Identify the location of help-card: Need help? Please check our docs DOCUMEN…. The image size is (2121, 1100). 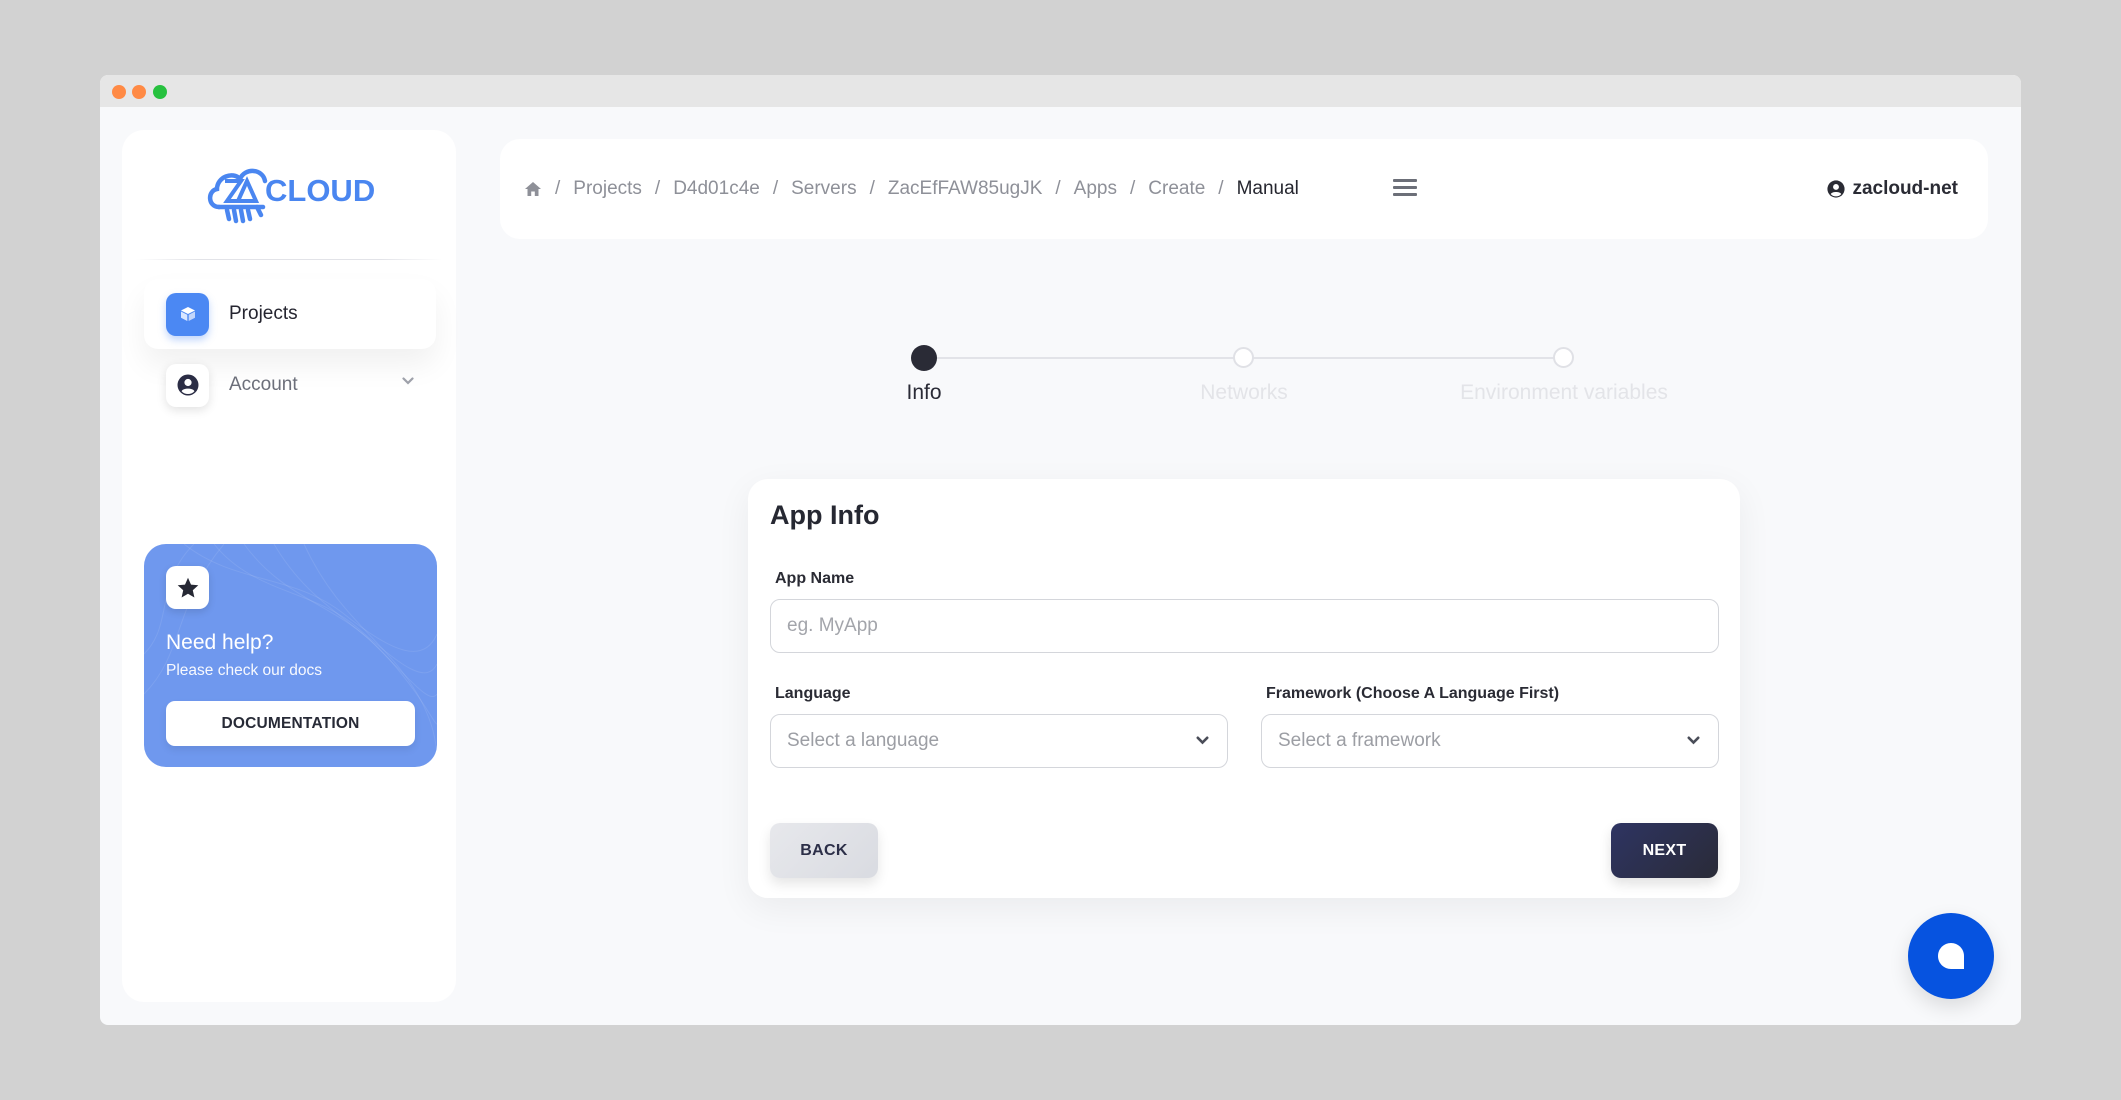
(290, 655).